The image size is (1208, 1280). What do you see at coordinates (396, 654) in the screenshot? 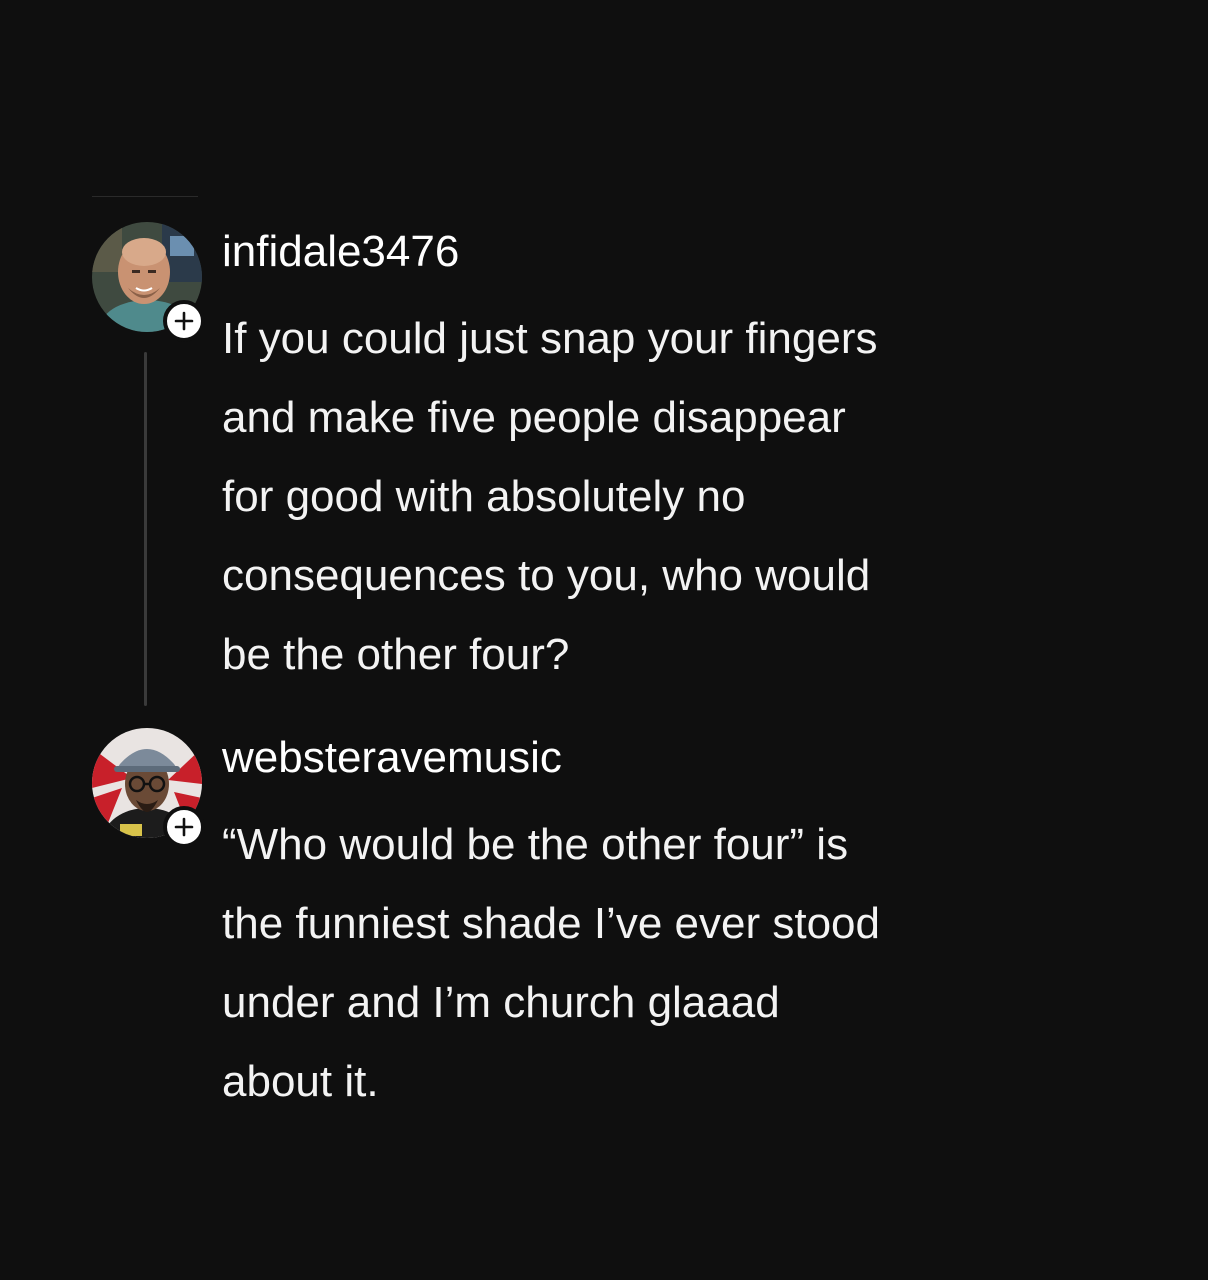
I see `post-text-line: be the other four?` at bounding box center [396, 654].